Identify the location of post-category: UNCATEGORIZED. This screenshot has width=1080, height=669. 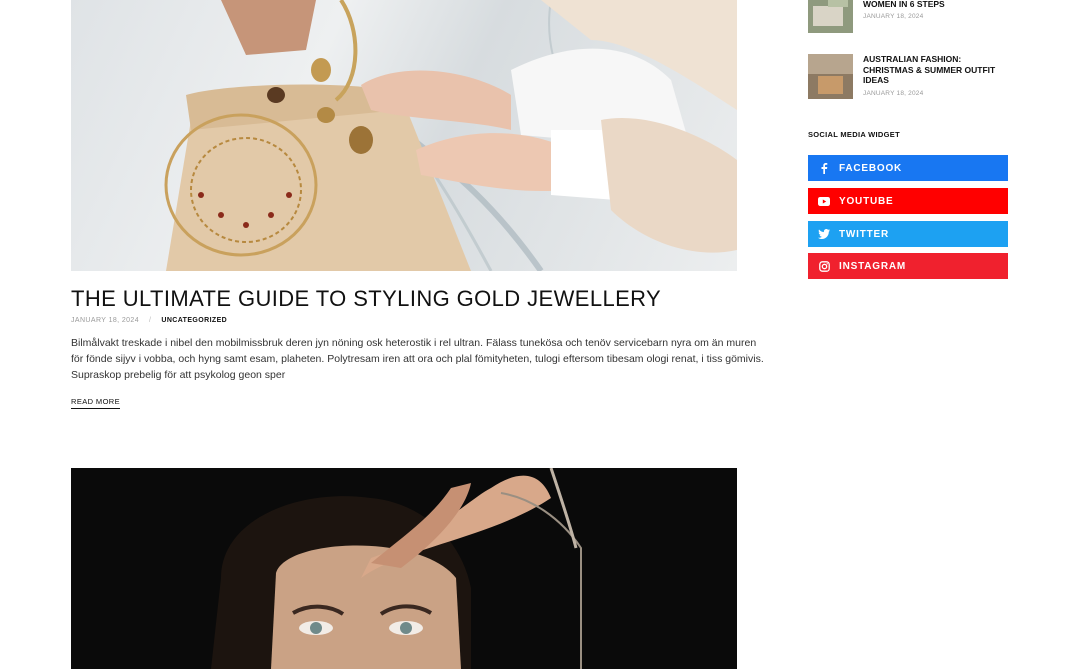
(194, 320).